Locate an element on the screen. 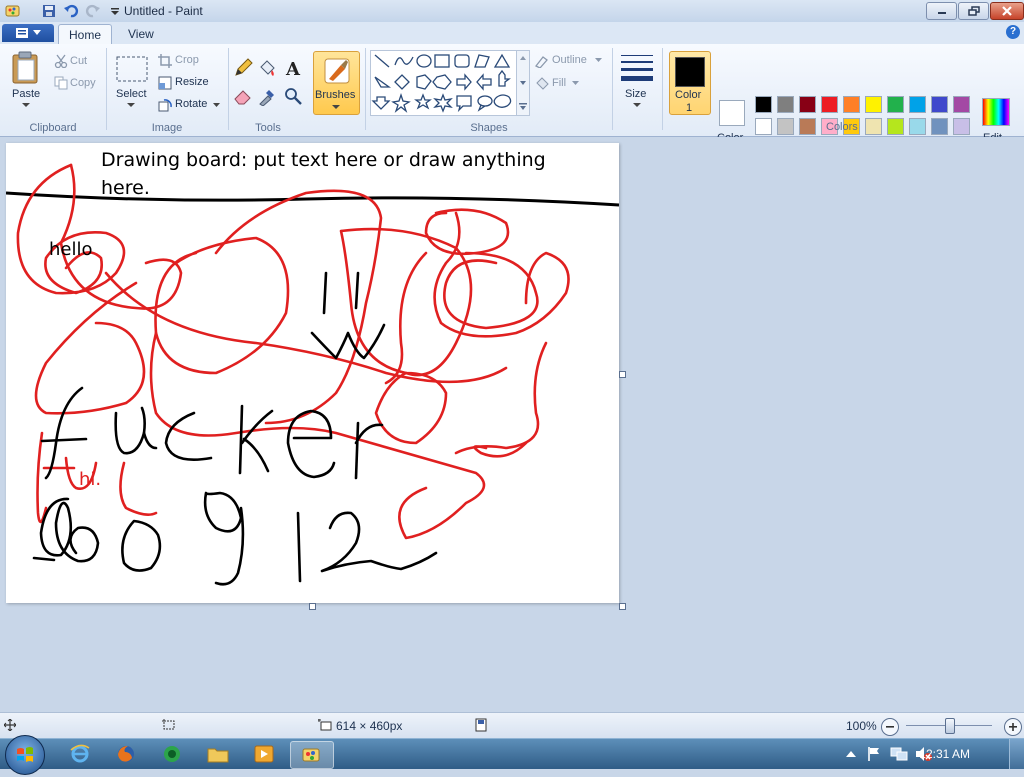  close-button is located at coordinates (1007, 11).